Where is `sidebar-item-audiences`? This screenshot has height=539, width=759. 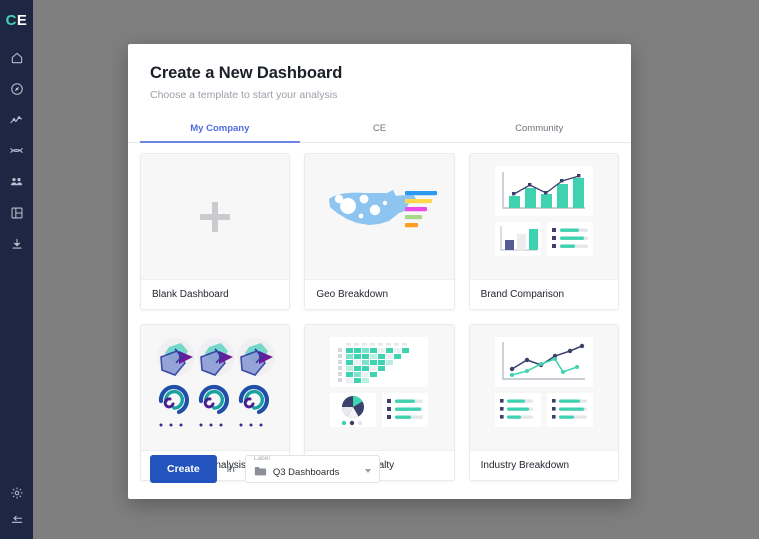
sidebar-item-audiences is located at coordinates (16, 181).